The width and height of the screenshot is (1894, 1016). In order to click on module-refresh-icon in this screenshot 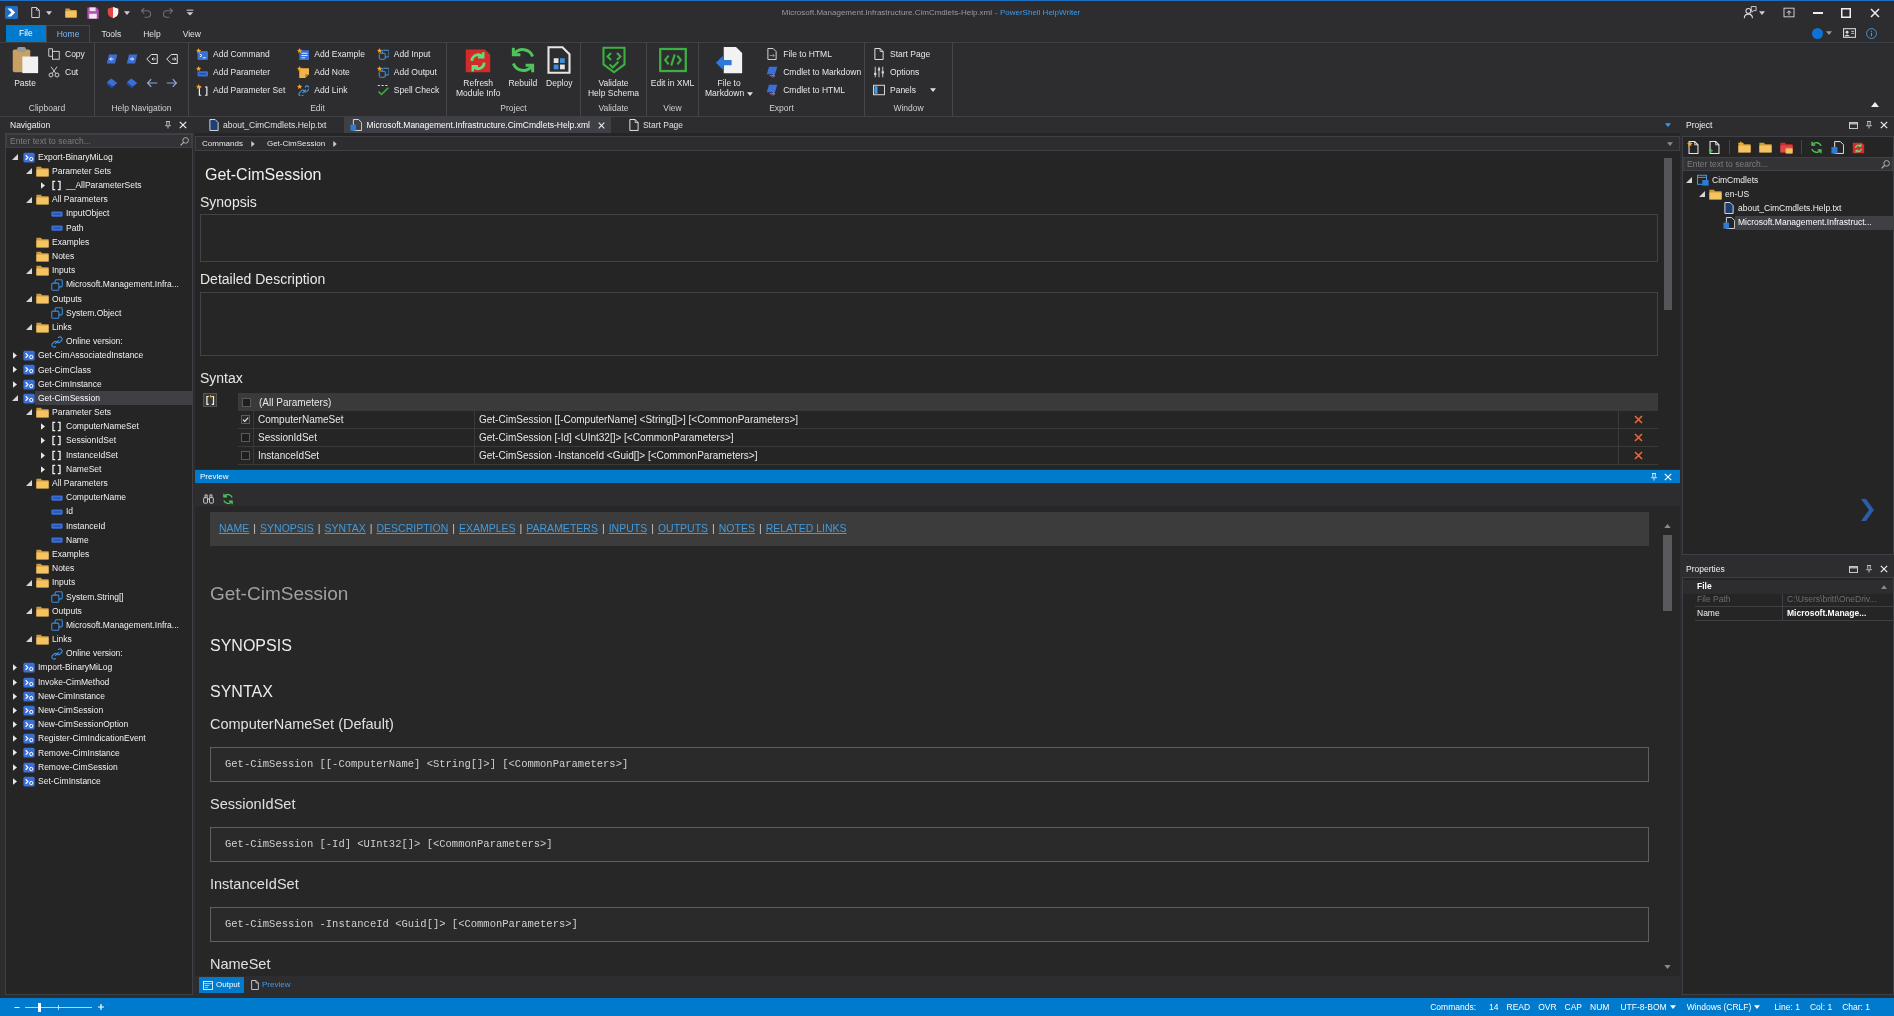, I will do `click(1858, 147)`.